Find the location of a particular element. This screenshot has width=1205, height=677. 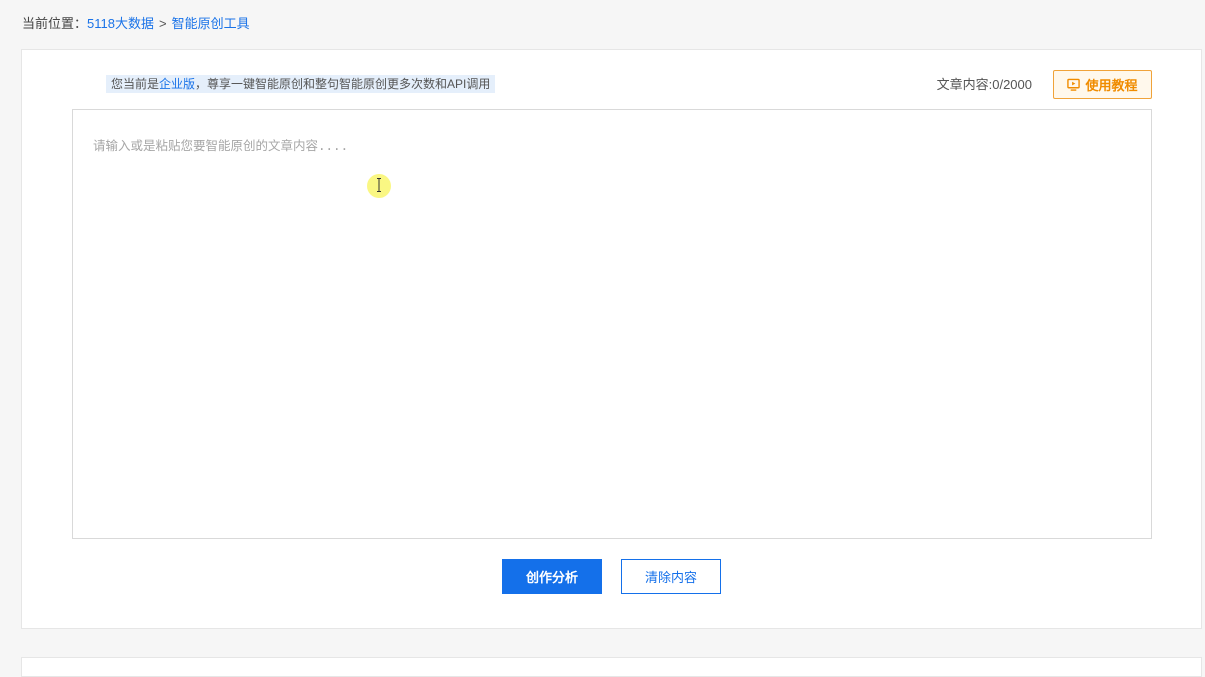

analyze-button: 创作分析 is located at coordinates (552, 576).